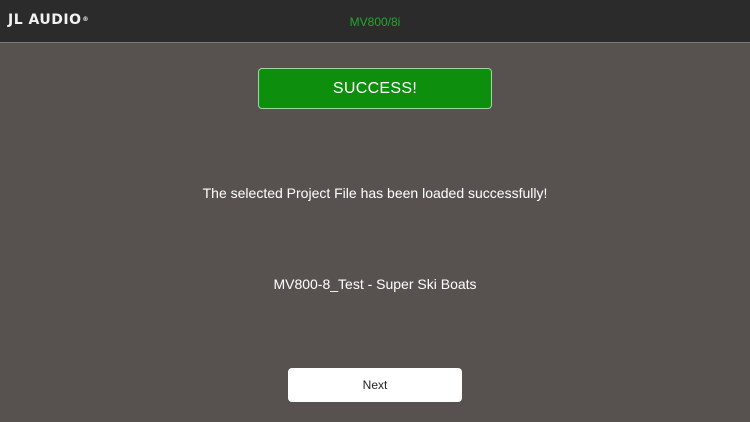 The height and width of the screenshot is (422, 750). I want to click on top-bar: JL AUDIO® MV800/8i, so click(375, 21).